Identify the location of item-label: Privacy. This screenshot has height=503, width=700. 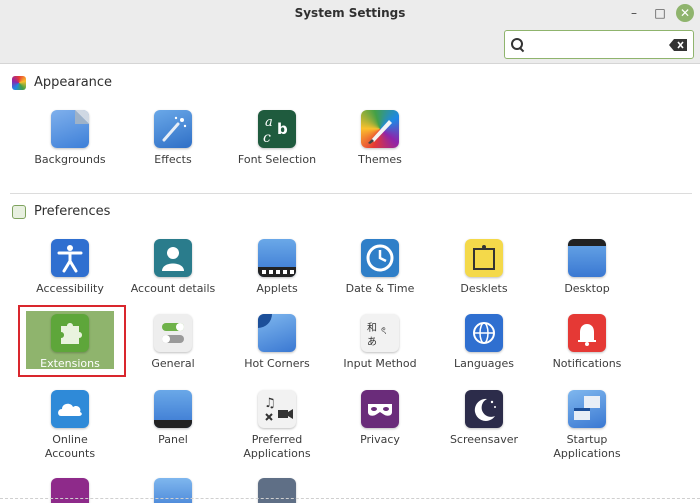
(380, 439).